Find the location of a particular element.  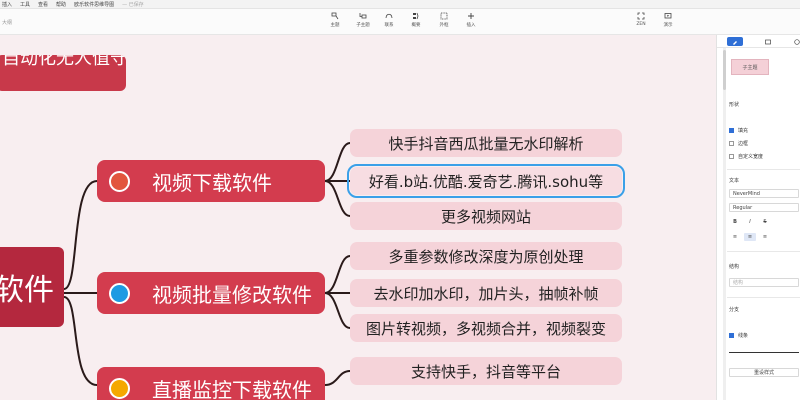

plus-icon is located at coordinates (471, 16).